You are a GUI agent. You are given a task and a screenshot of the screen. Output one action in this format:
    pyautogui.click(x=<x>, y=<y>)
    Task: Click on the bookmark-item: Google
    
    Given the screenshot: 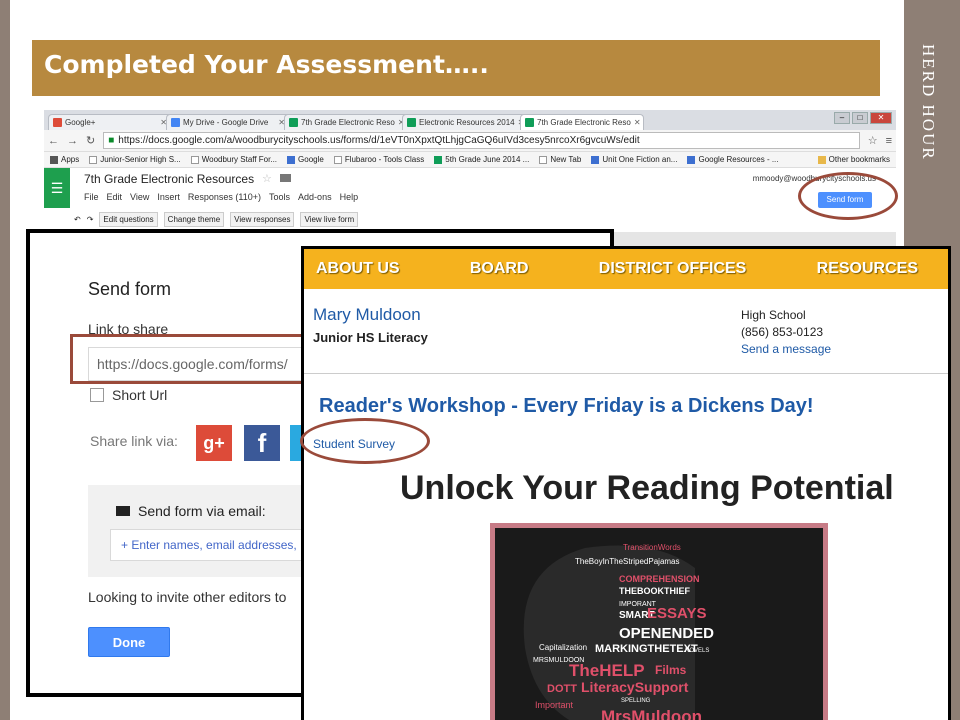 What is the action you would take?
    pyautogui.click(x=305, y=159)
    